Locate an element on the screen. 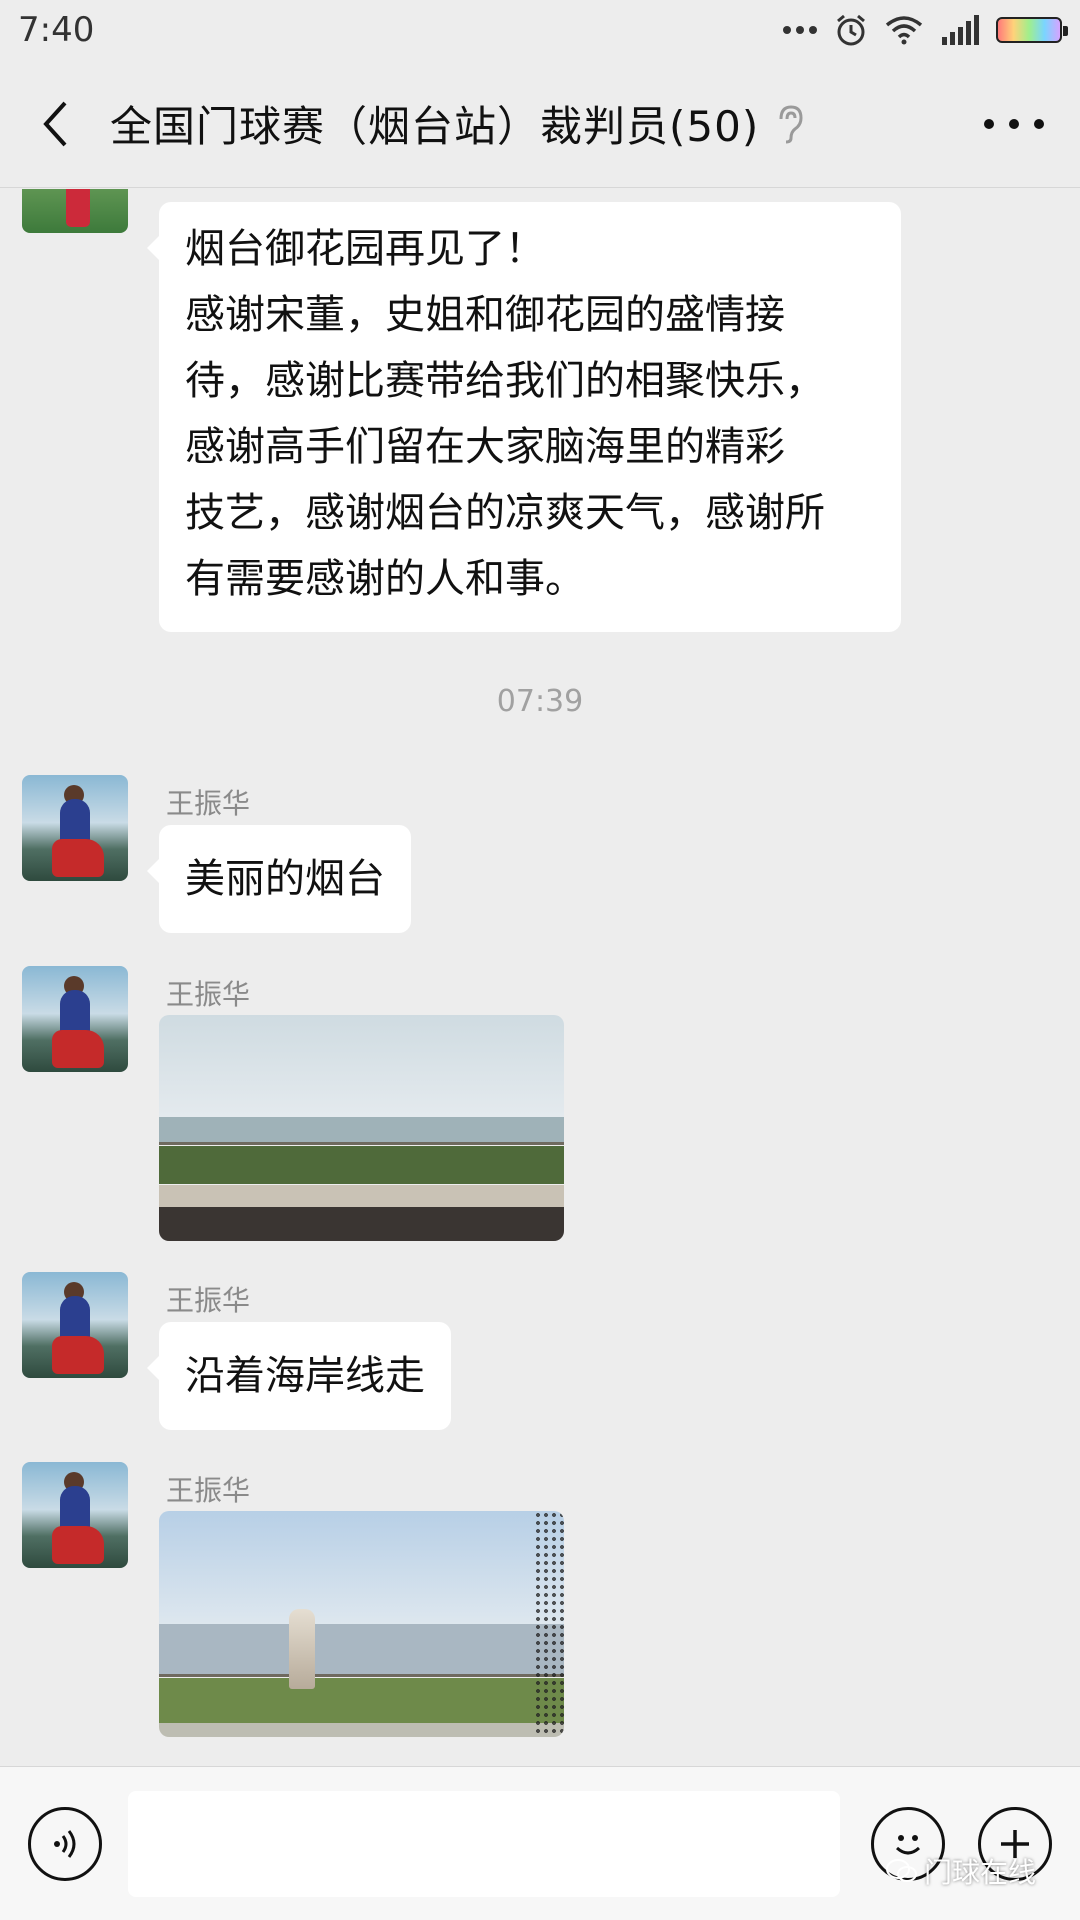 The width and height of the screenshot is (1080, 1920). battery-icon is located at coordinates (1032, 30).